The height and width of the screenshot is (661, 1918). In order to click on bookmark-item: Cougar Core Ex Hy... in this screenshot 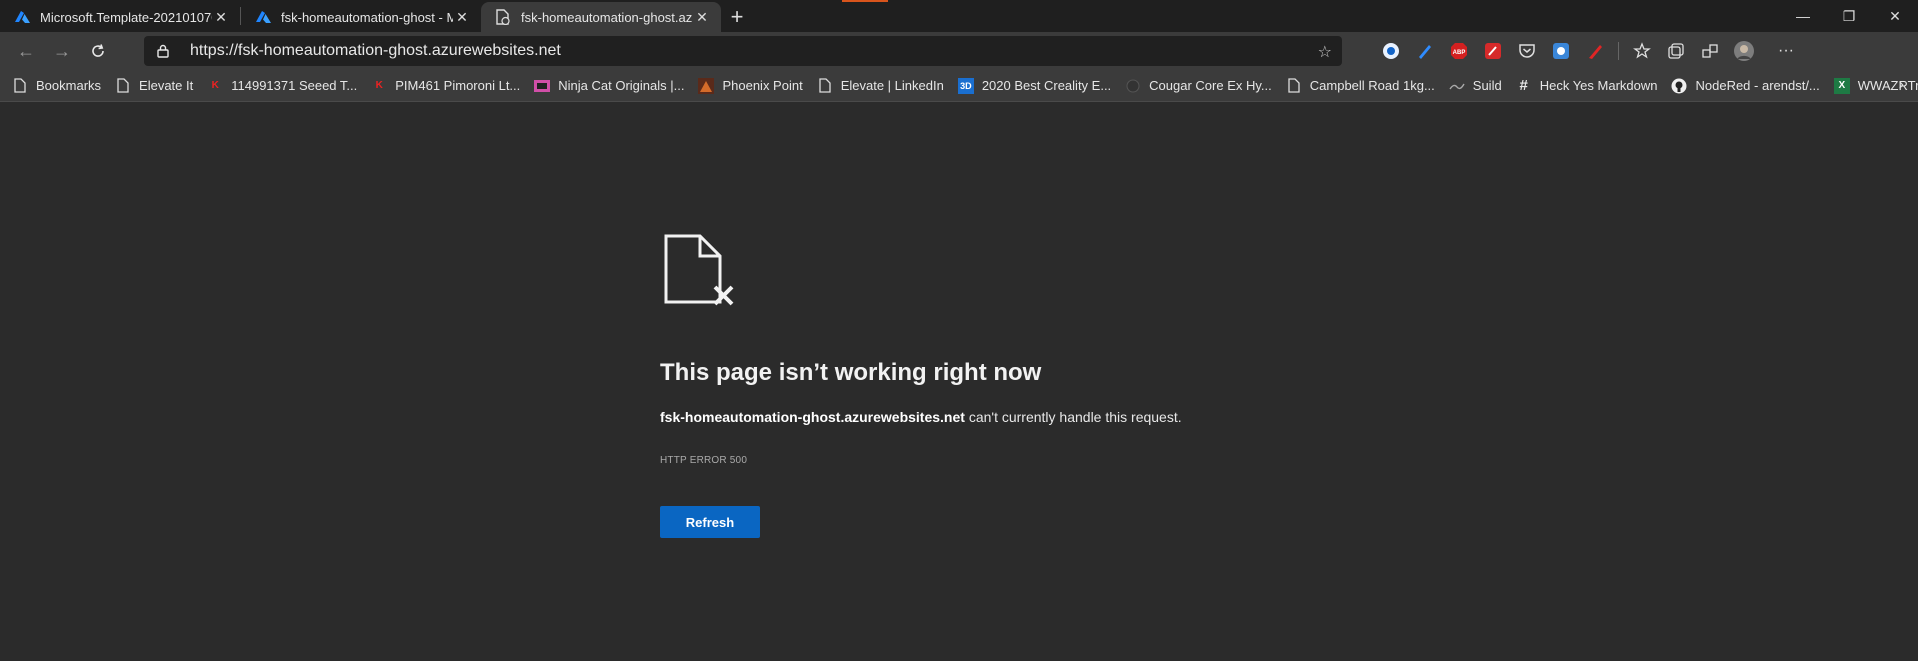, I will do `click(1198, 86)`.